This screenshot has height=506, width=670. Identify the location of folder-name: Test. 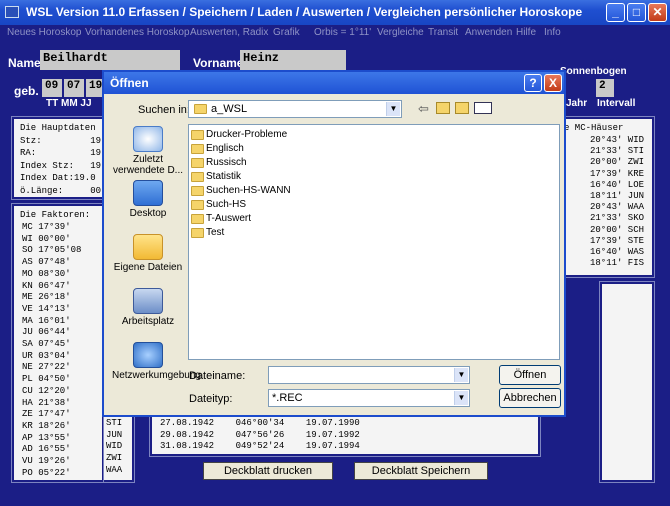
(215, 232).